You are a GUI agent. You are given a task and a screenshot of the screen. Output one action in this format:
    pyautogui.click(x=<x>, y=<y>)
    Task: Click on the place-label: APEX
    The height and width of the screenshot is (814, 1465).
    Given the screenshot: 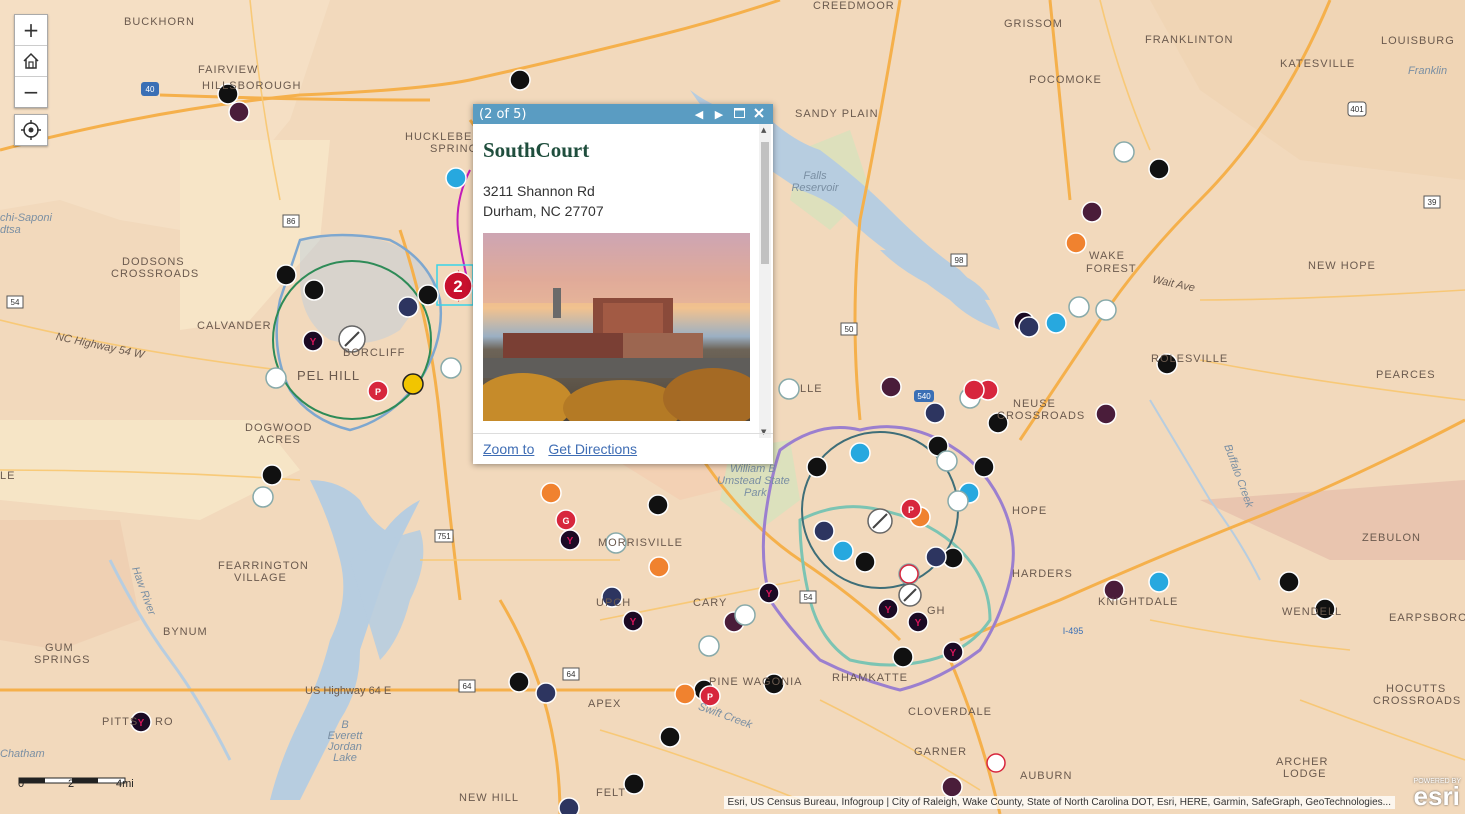 What is the action you would take?
    pyautogui.click(x=605, y=704)
    